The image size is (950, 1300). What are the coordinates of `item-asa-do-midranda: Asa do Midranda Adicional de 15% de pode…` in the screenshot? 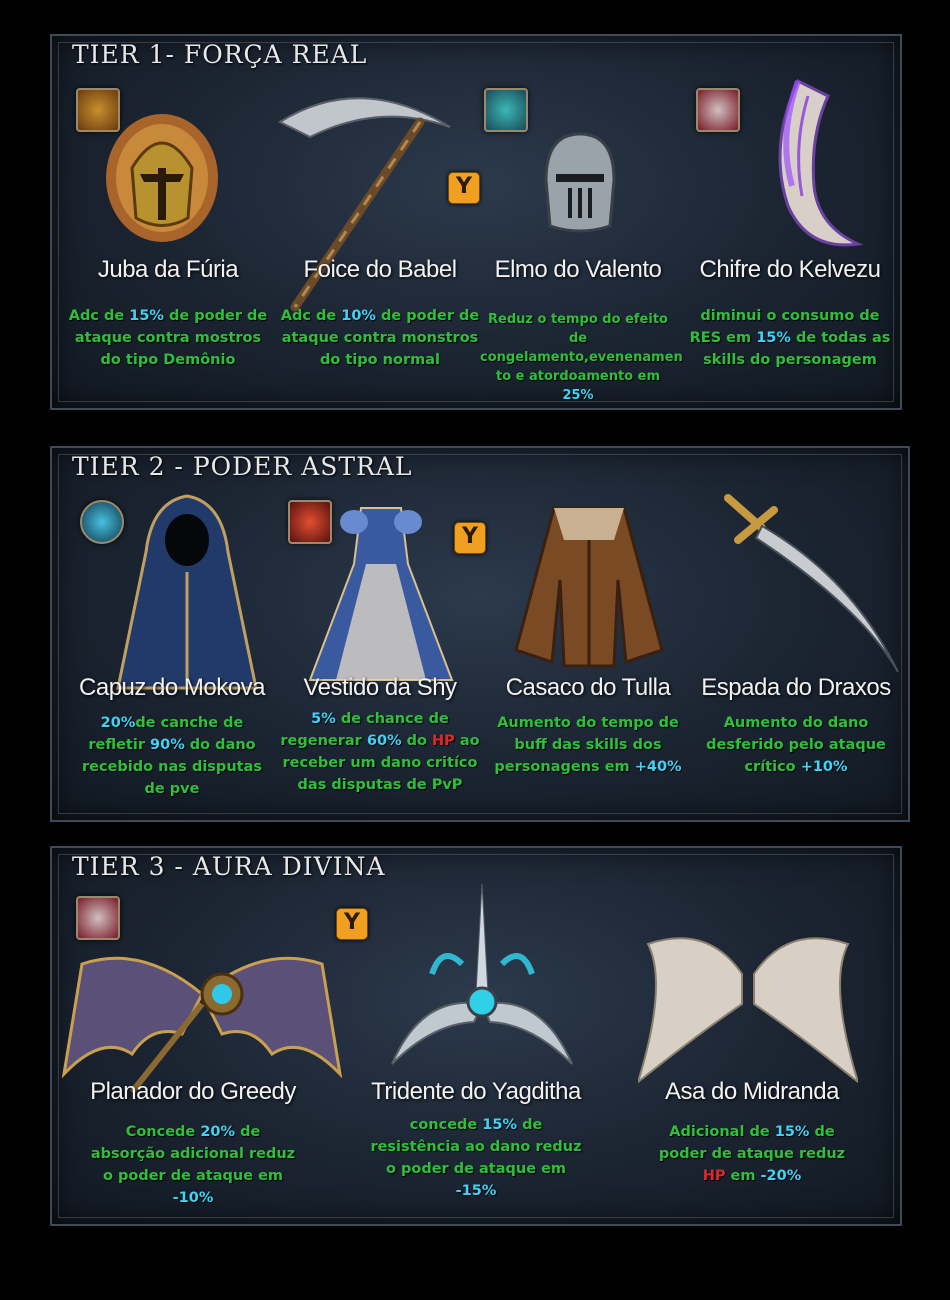 It's located at (752, 1036).